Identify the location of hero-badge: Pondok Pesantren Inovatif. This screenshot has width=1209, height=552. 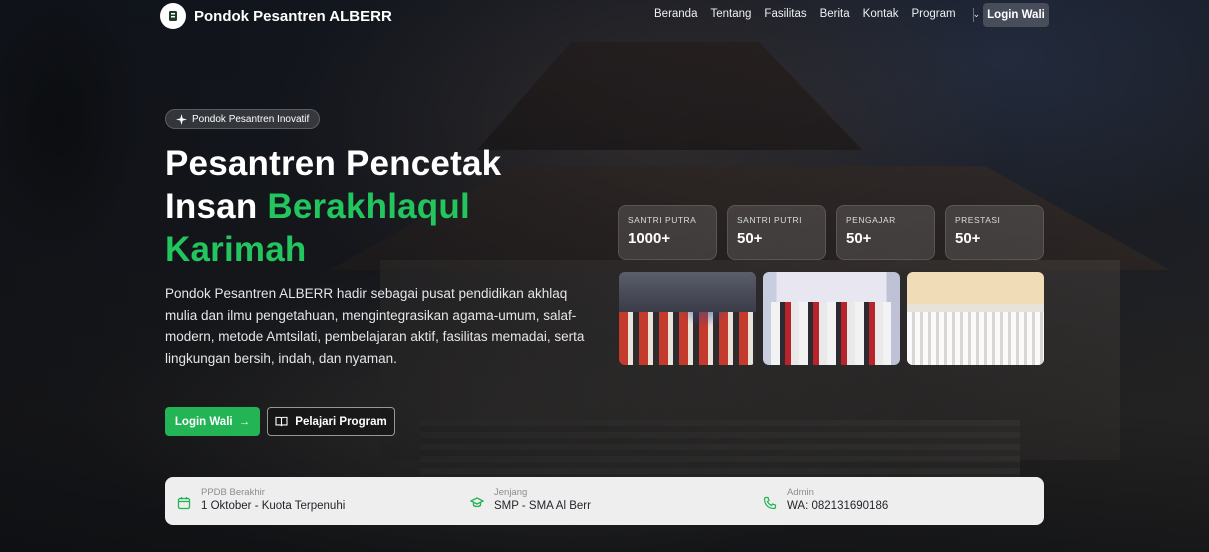
(243, 119).